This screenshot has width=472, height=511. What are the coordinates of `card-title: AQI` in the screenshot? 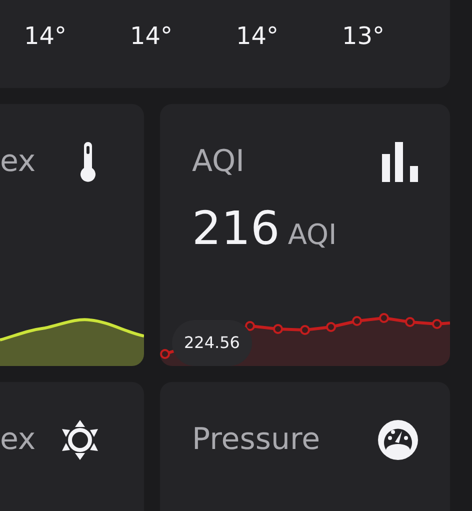 It's located at (218, 162).